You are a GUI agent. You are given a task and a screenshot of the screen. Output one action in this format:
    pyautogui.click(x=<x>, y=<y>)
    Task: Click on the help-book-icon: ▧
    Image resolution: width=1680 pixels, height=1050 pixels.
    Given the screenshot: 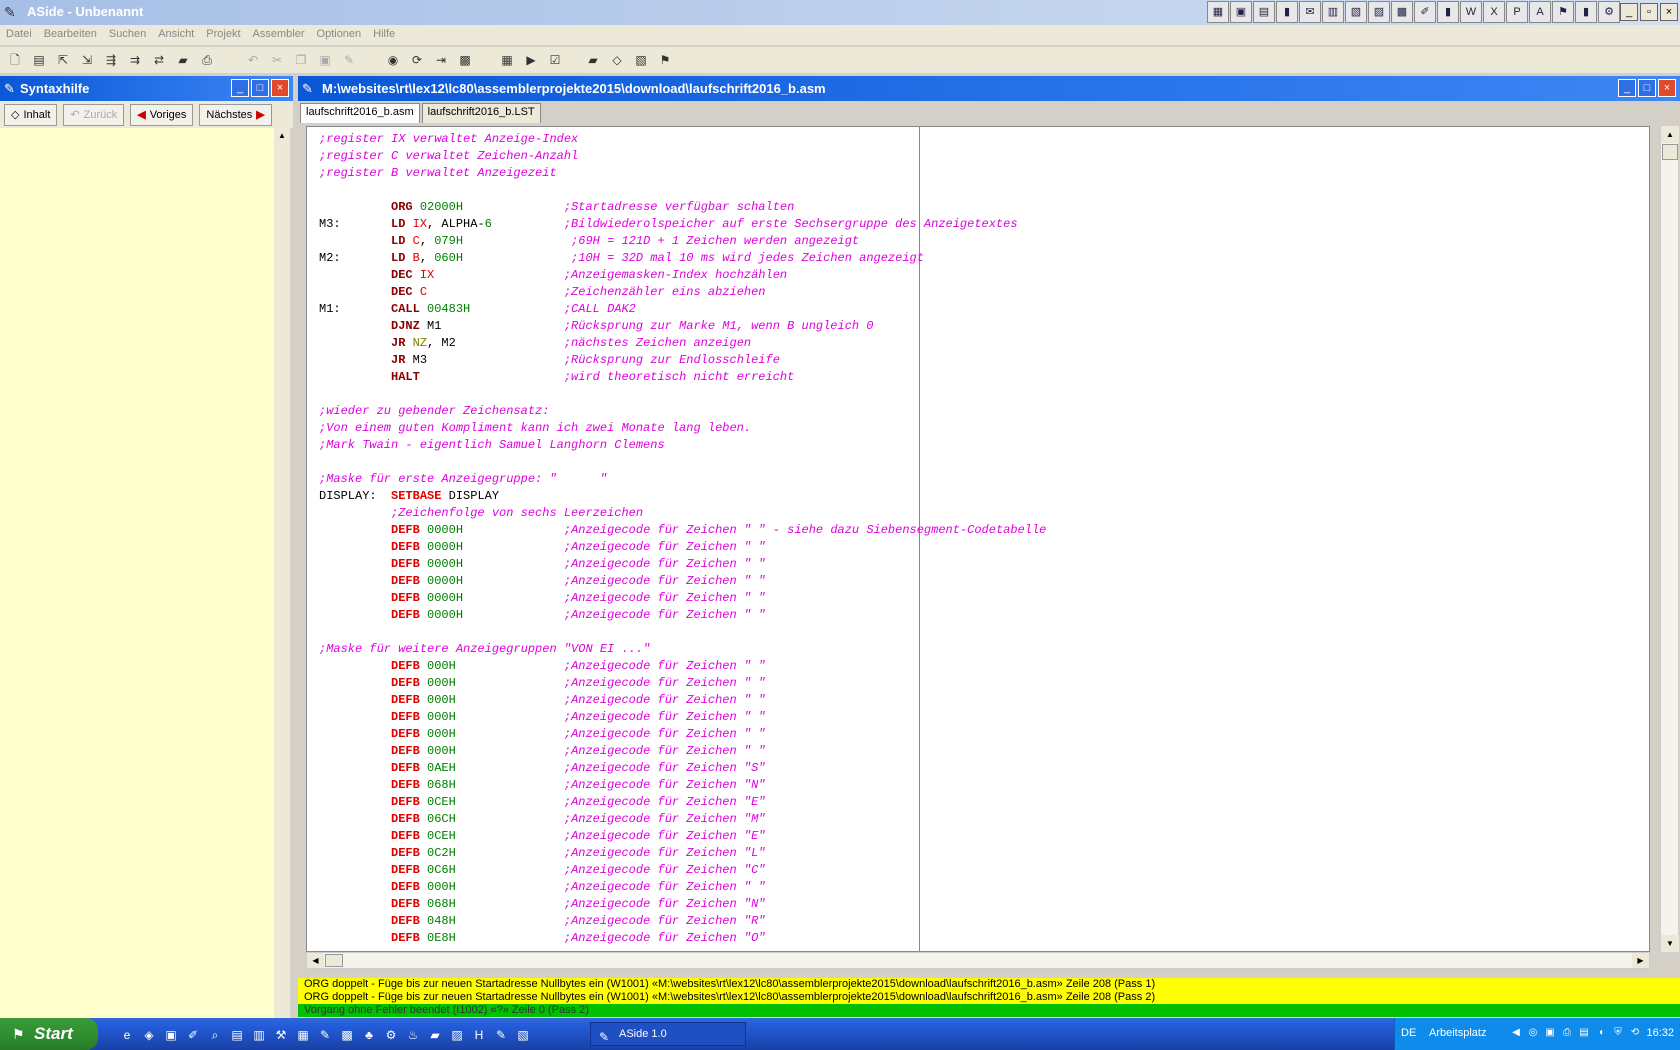 What is the action you would take?
    pyautogui.click(x=641, y=60)
    